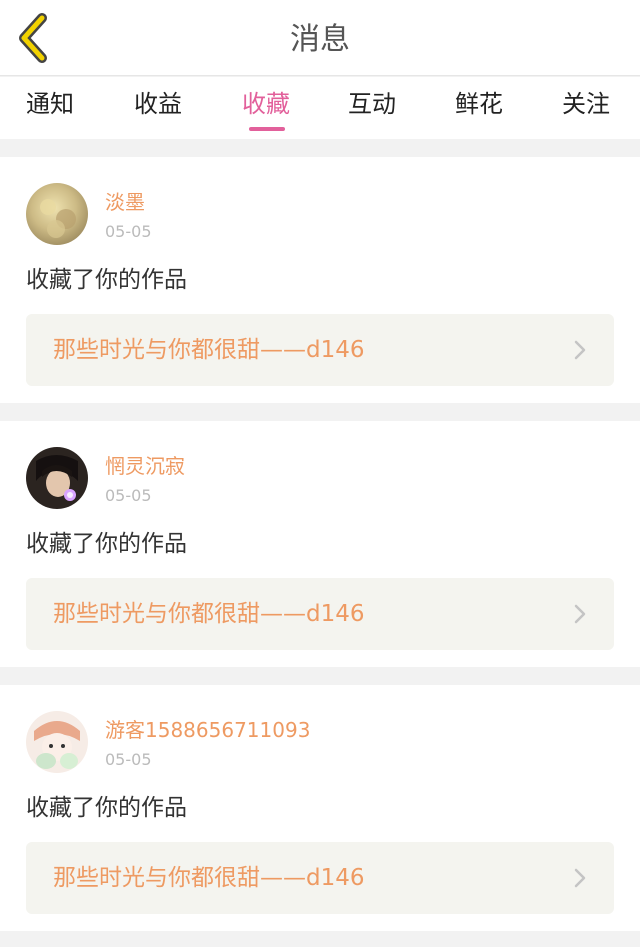 The image size is (640, 947). I want to click on tab-bar: 通知 收益 收藏 互动 鲜花 关注, so click(320, 108).